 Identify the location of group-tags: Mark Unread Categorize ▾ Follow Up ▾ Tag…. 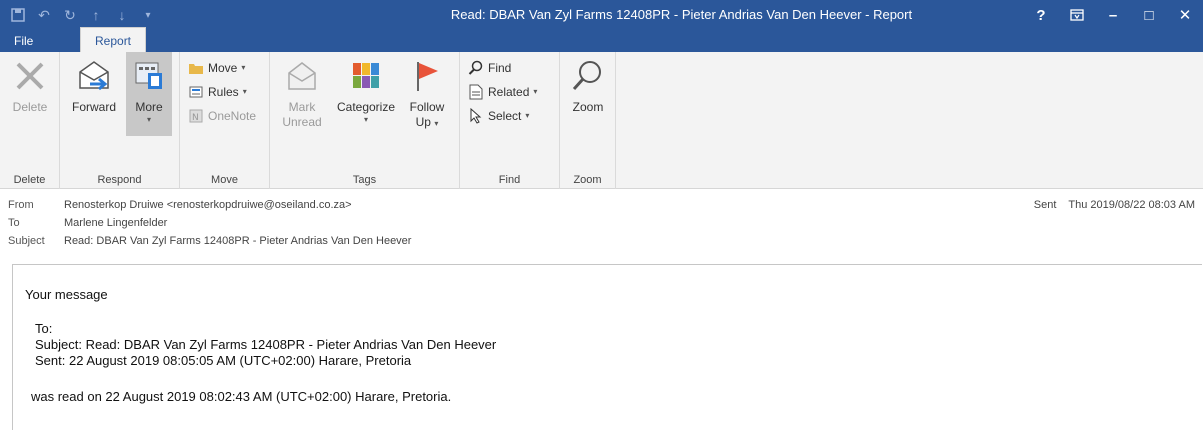
(365, 120).